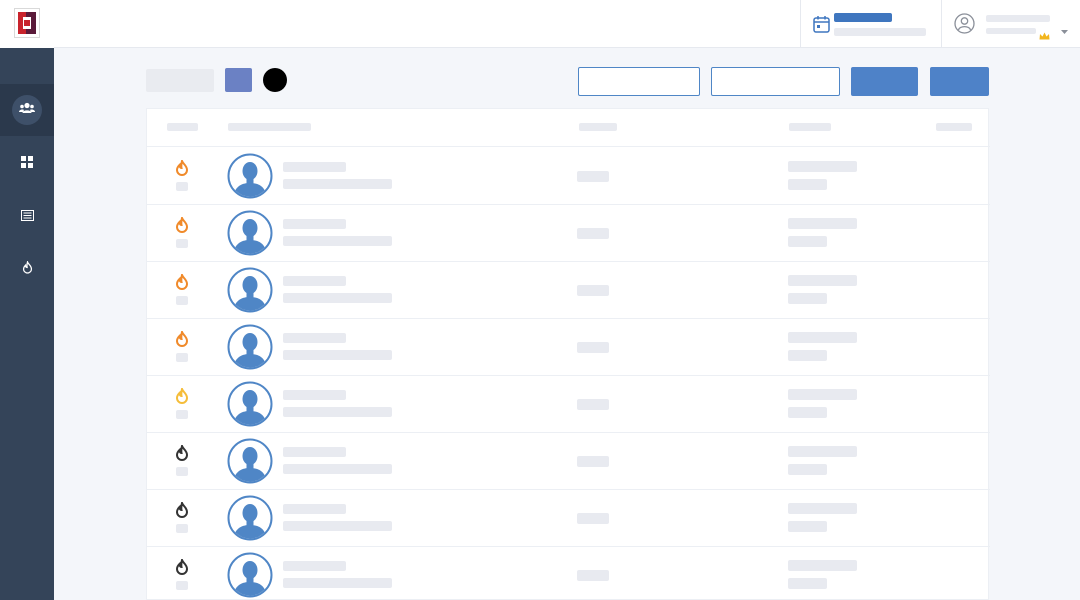  What do you see at coordinates (182, 127) in the screenshot?
I see `header-col-status` at bounding box center [182, 127].